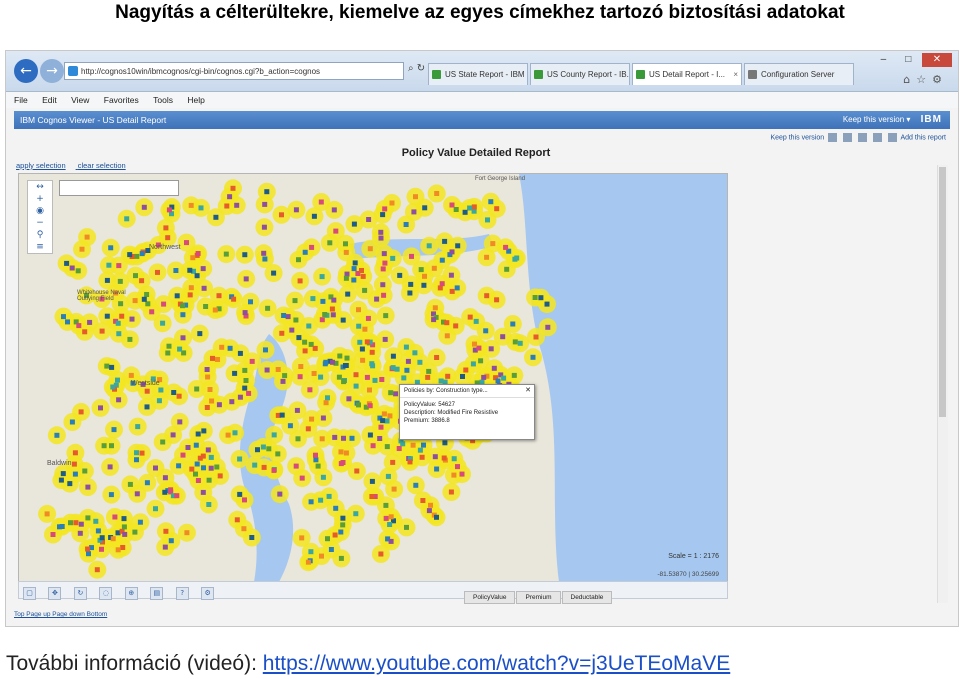 This screenshot has width=960, height=679. Describe the element at coordinates (131, 593) in the screenshot. I see `zoom-box-icon: ⊕` at that location.